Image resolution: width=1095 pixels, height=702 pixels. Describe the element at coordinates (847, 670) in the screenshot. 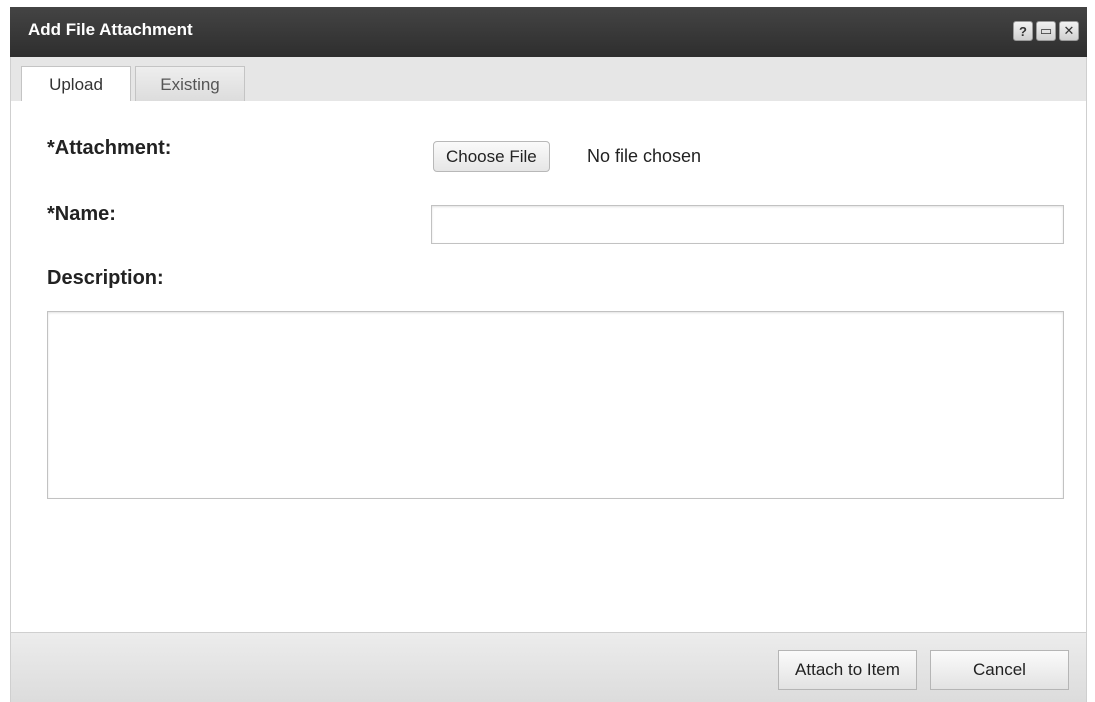

I see `attach-to-item-button: Attach to Item` at that location.